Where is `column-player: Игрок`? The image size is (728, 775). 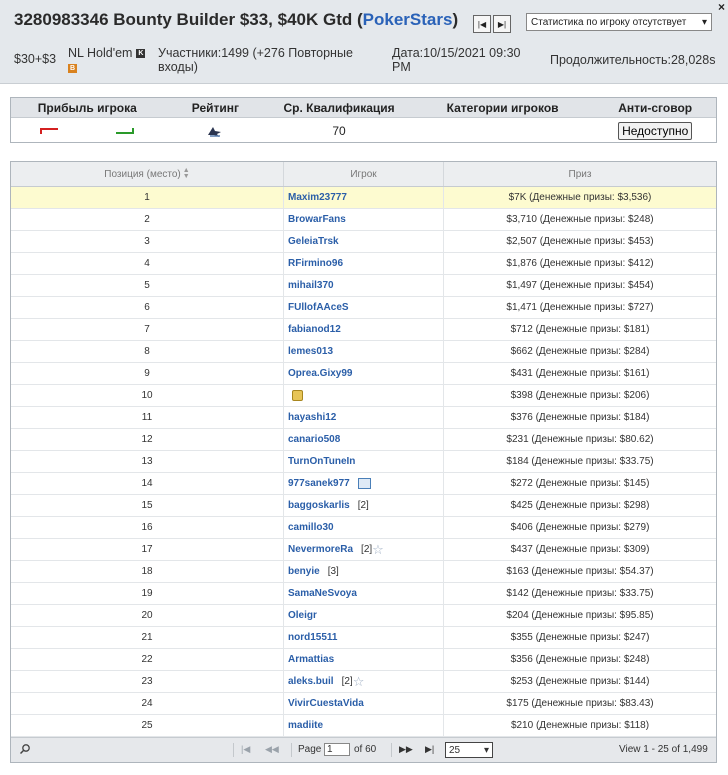
column-player: Игрок is located at coordinates (364, 174).